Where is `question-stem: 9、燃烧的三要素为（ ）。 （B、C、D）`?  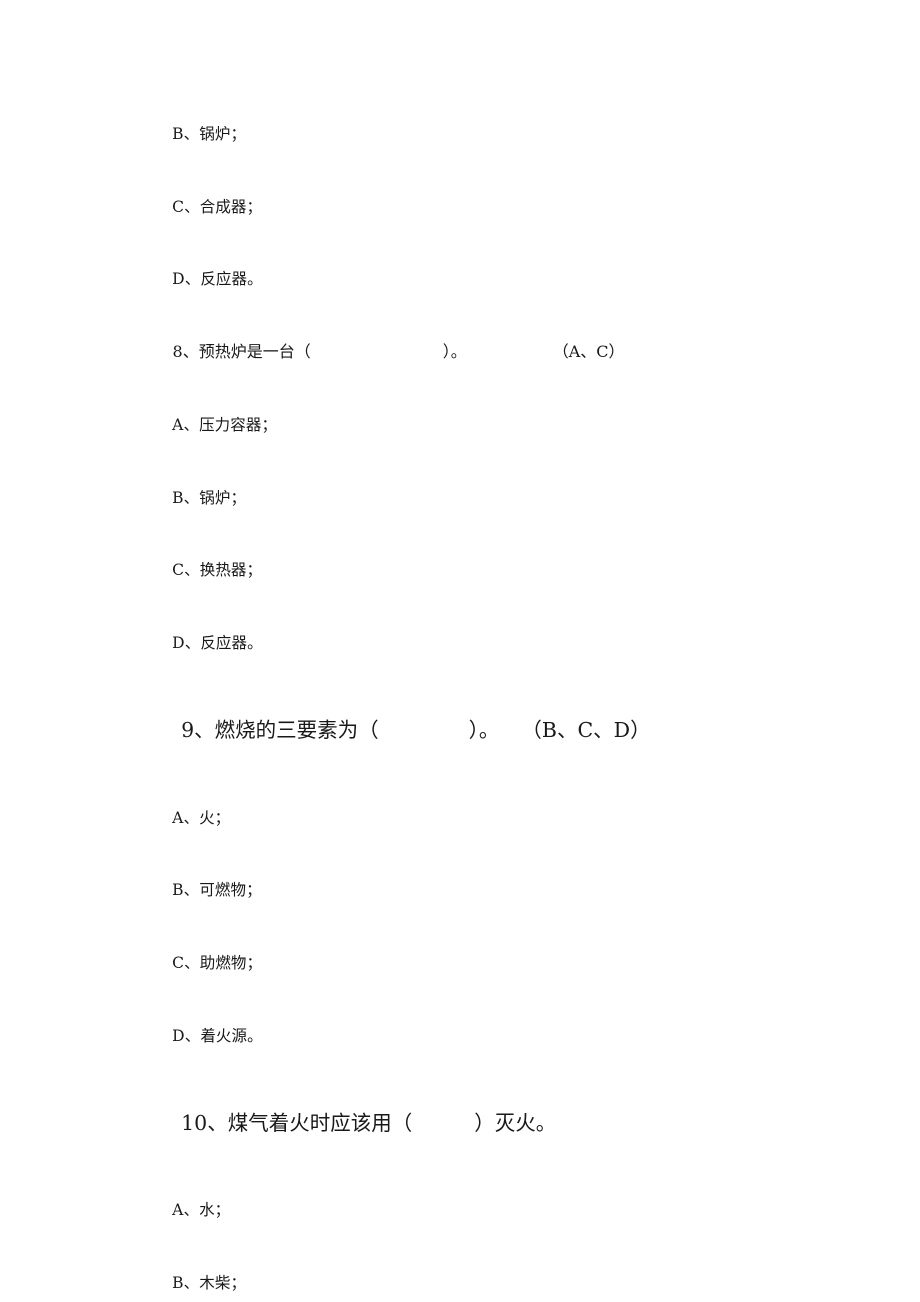 question-stem: 9、燃烧的三要素为（ ）。 （B、C、D） is located at coordinates (492, 730).